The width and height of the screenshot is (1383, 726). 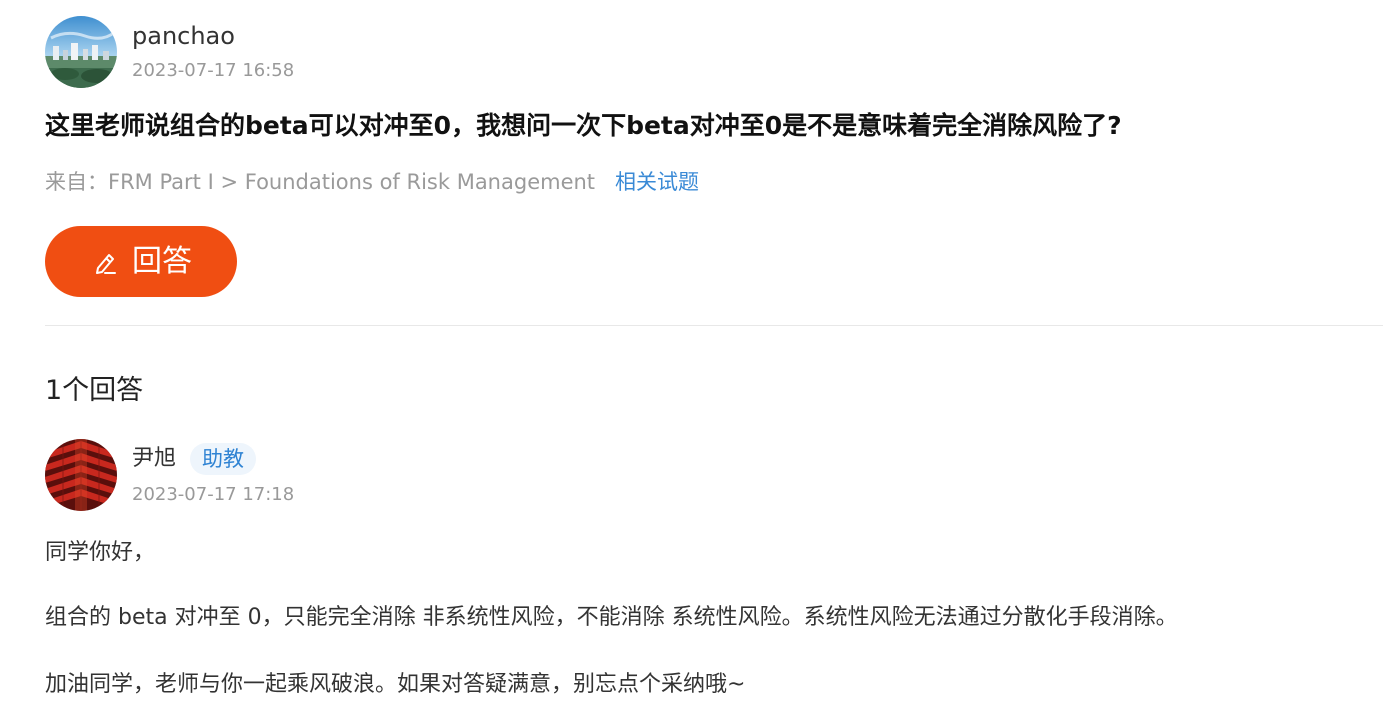 I want to click on answer-button-label: 回答, so click(x=162, y=261).